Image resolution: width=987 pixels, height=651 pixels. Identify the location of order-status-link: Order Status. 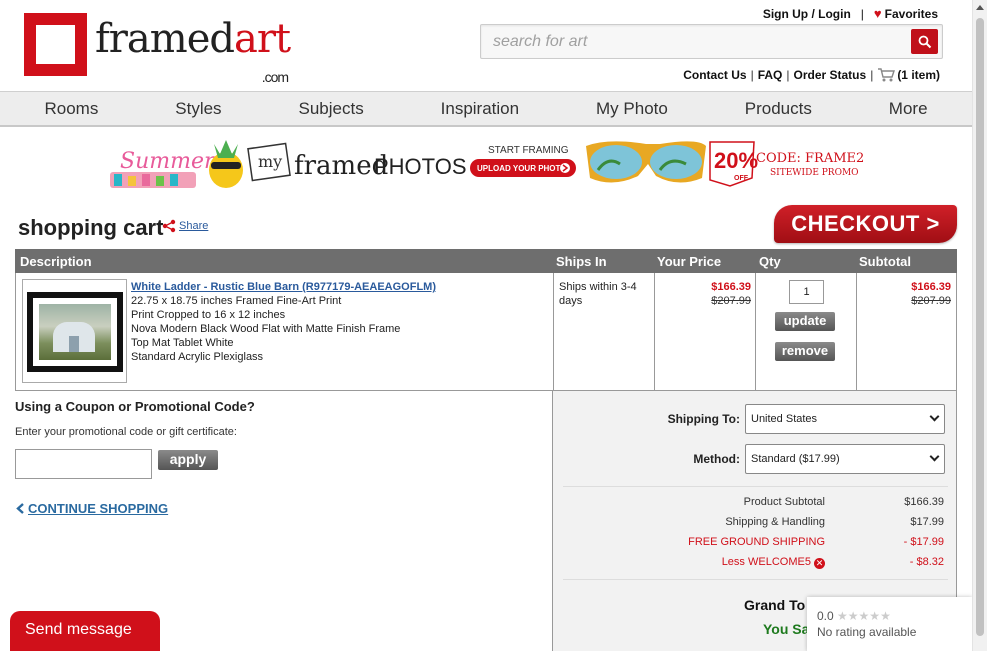
(830, 75).